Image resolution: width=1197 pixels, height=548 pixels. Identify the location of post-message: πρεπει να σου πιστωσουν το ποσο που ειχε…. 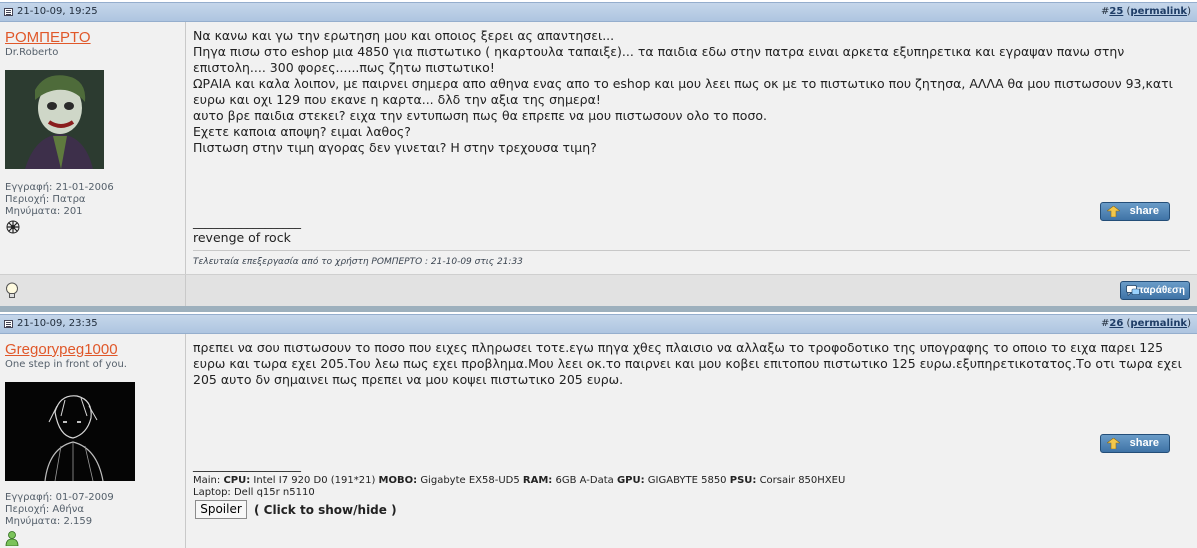
(690, 364).